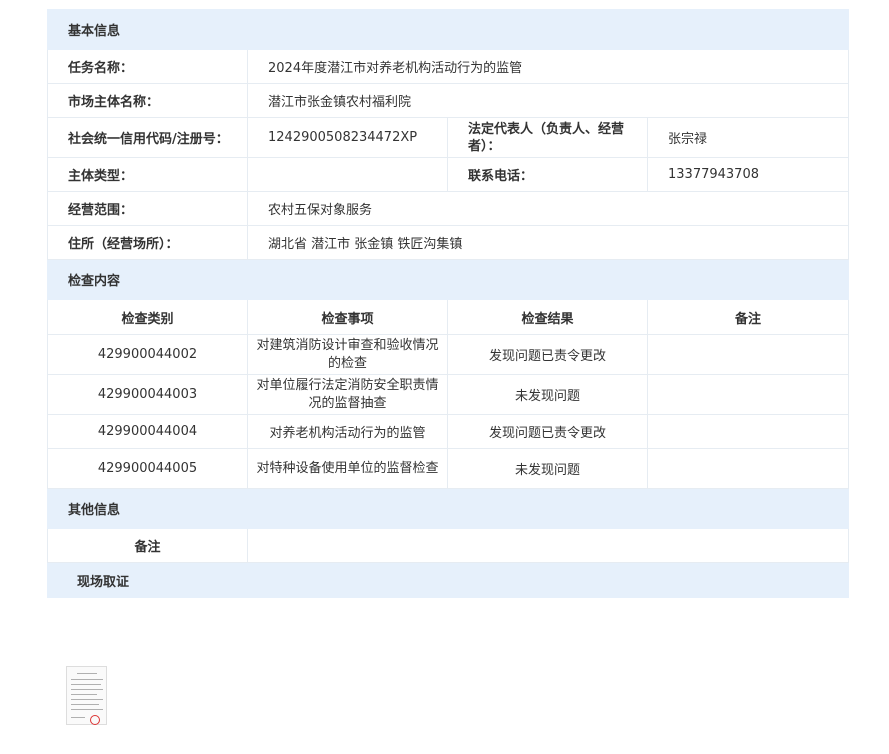  What do you see at coordinates (347, 174) in the screenshot?
I see `entity-type-value` at bounding box center [347, 174].